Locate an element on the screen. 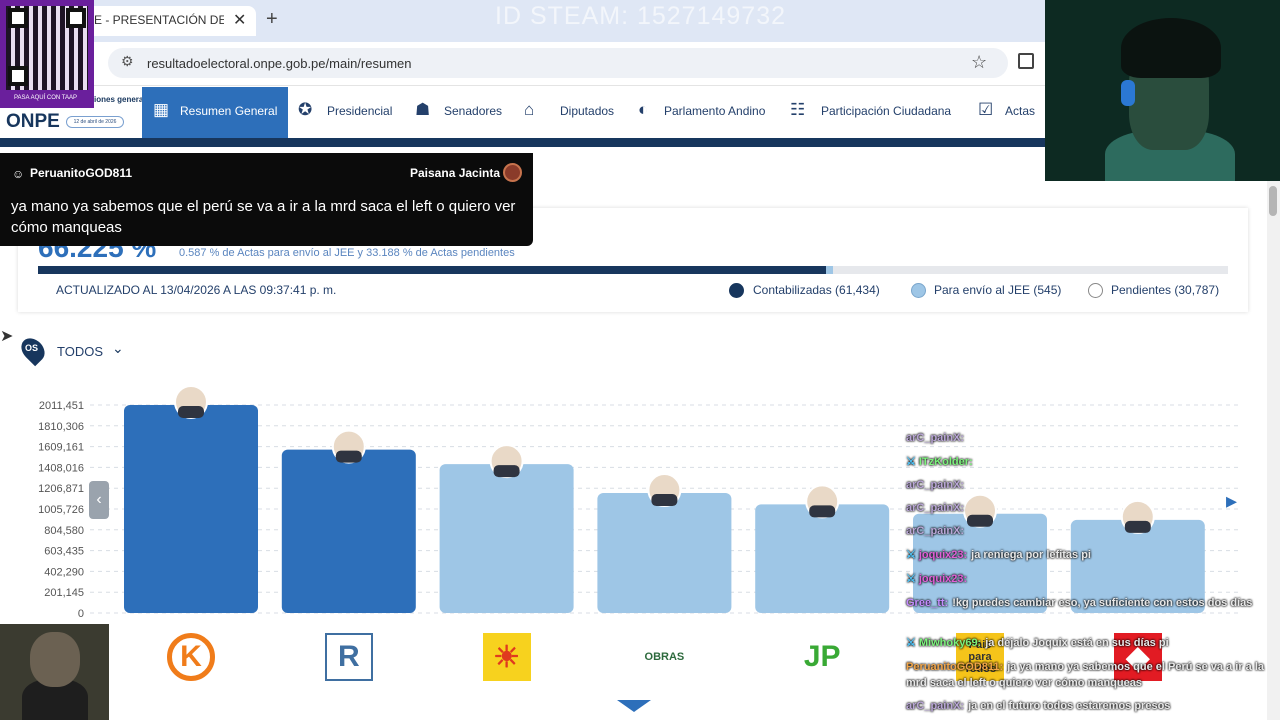  chat-username: ITzKolder: is located at coordinates (945, 462).